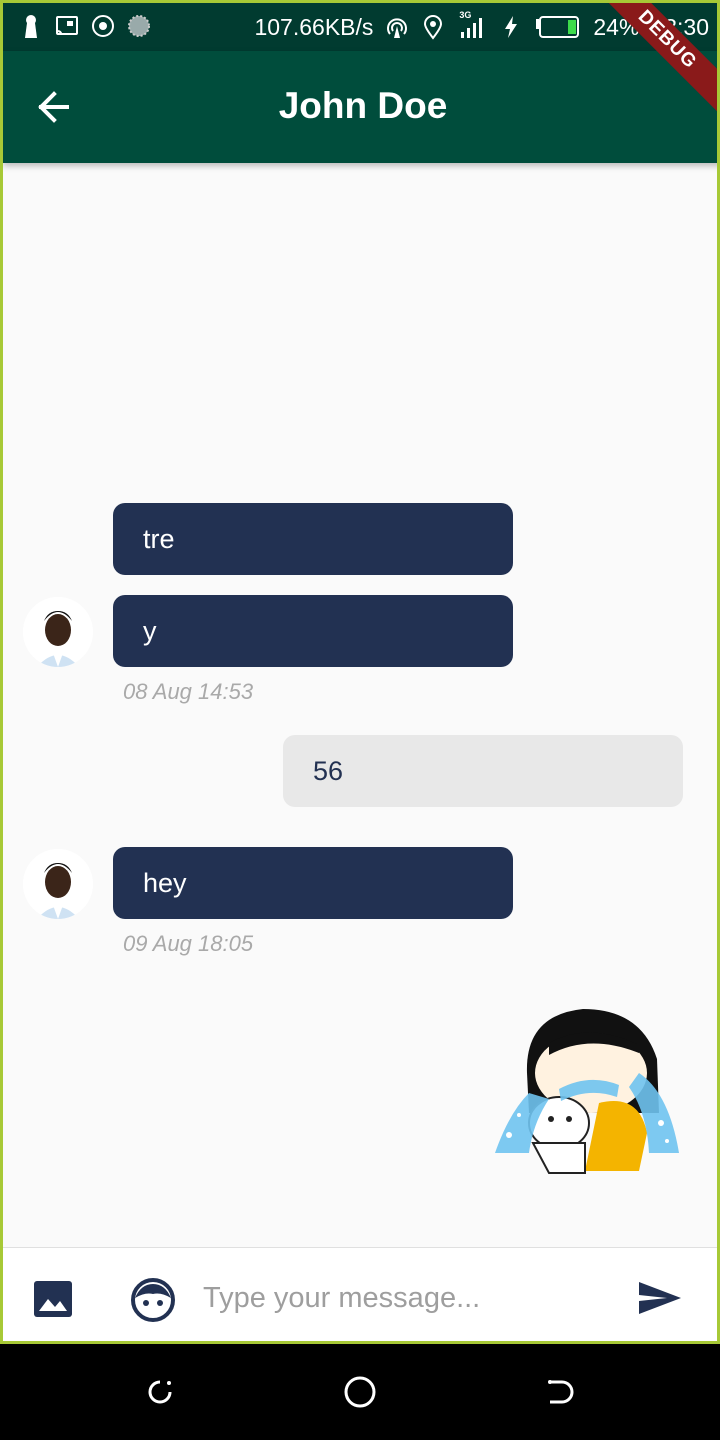 This screenshot has width=720, height=1440. What do you see at coordinates (188, 691) in the screenshot?
I see `message-timestamp: 08 Aug 14:53` at bounding box center [188, 691].